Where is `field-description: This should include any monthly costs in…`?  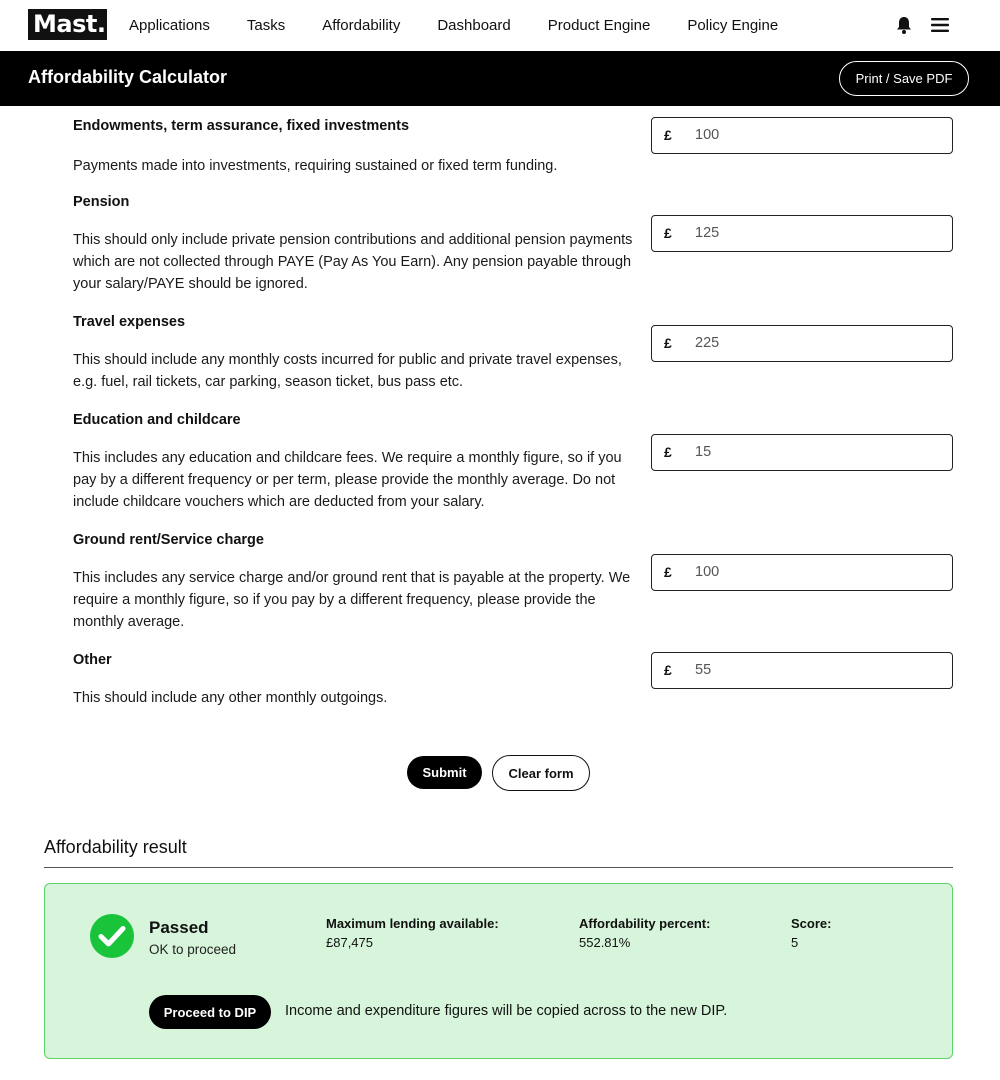 field-description: This should include any monthly costs in… is located at coordinates (347, 371).